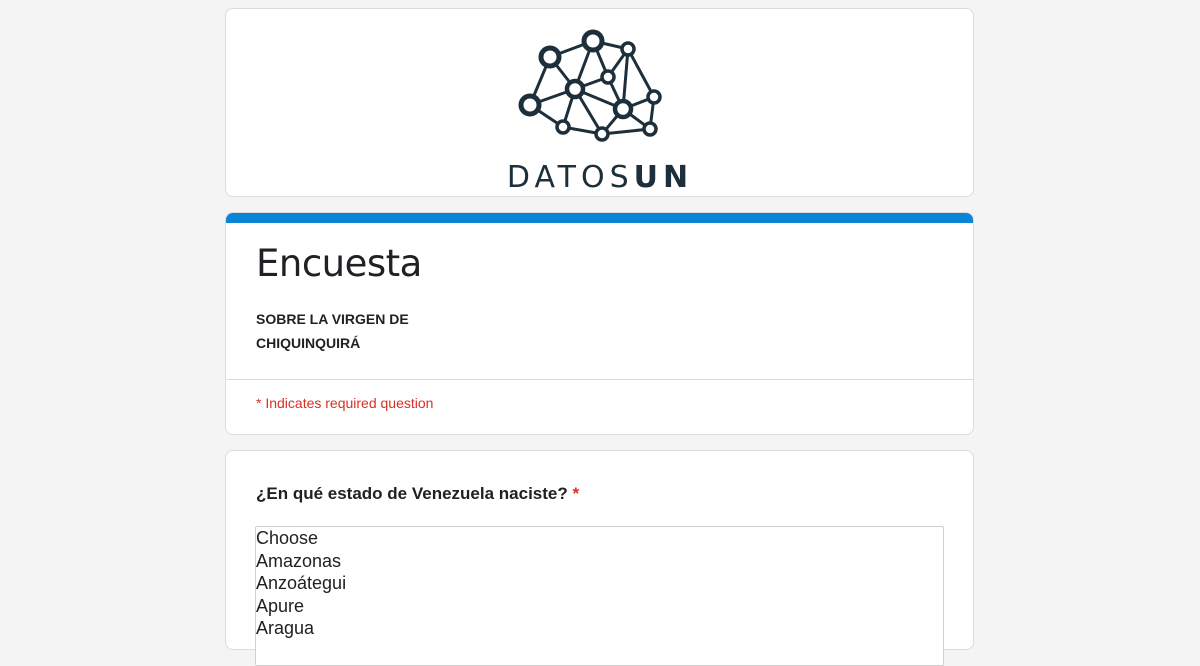 This screenshot has height=666, width=1200. I want to click on logo-text-light: DATOS, so click(569, 177).